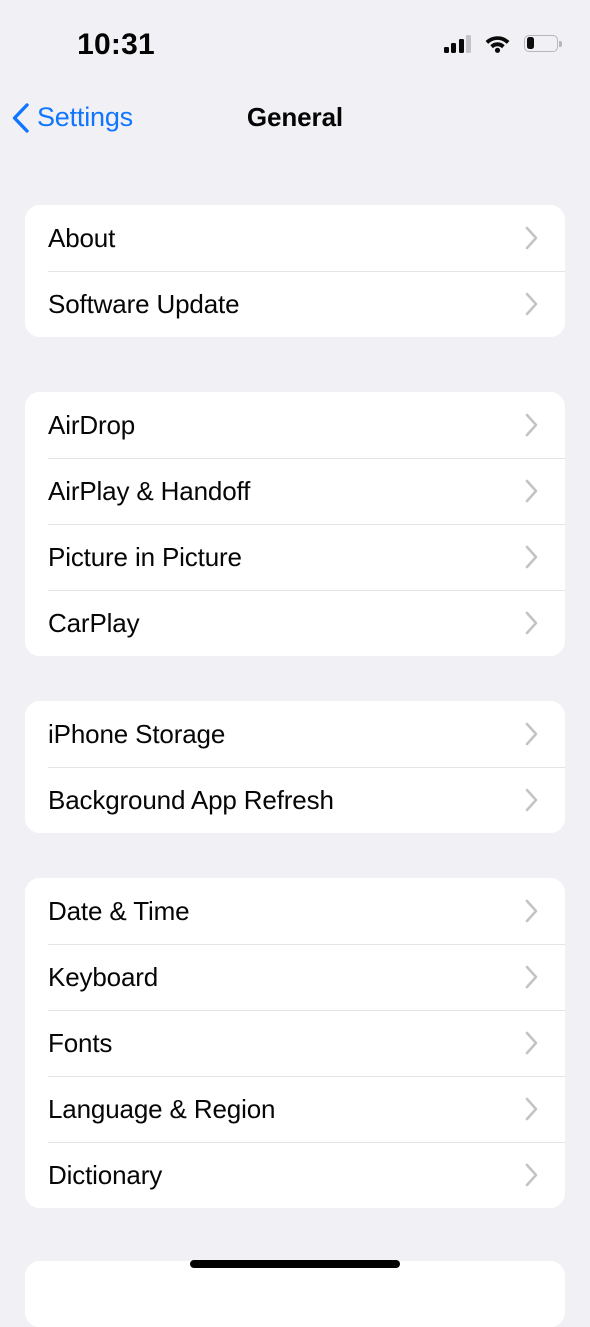 Image resolution: width=590 pixels, height=1327 pixels. I want to click on settings-row-background-app-refresh: Background App Refresh, so click(295, 800).